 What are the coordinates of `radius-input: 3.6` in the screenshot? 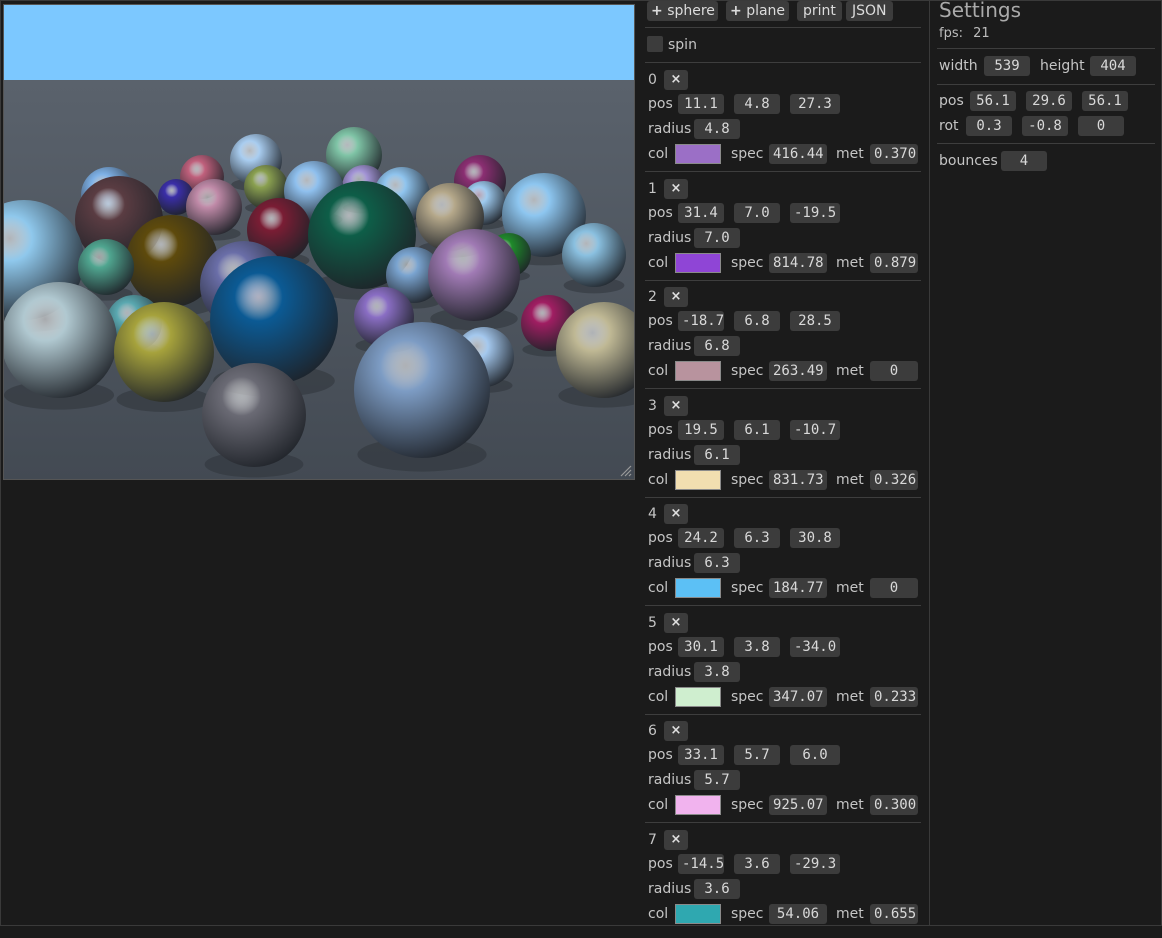 It's located at (717, 889).